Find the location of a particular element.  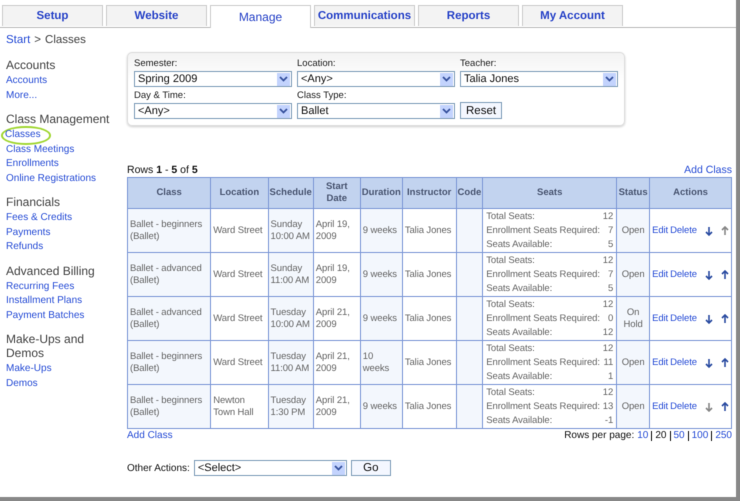

sidebar-link: Fees & Credits is located at coordinates (39, 218).